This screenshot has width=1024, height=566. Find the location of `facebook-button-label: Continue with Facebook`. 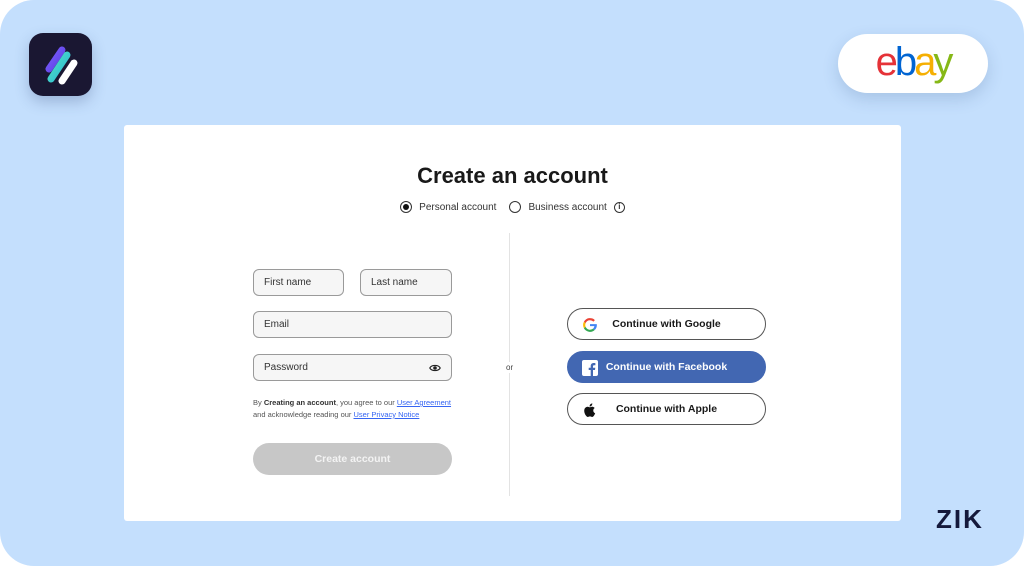

facebook-button-label: Continue with Facebook is located at coordinates (666, 367).